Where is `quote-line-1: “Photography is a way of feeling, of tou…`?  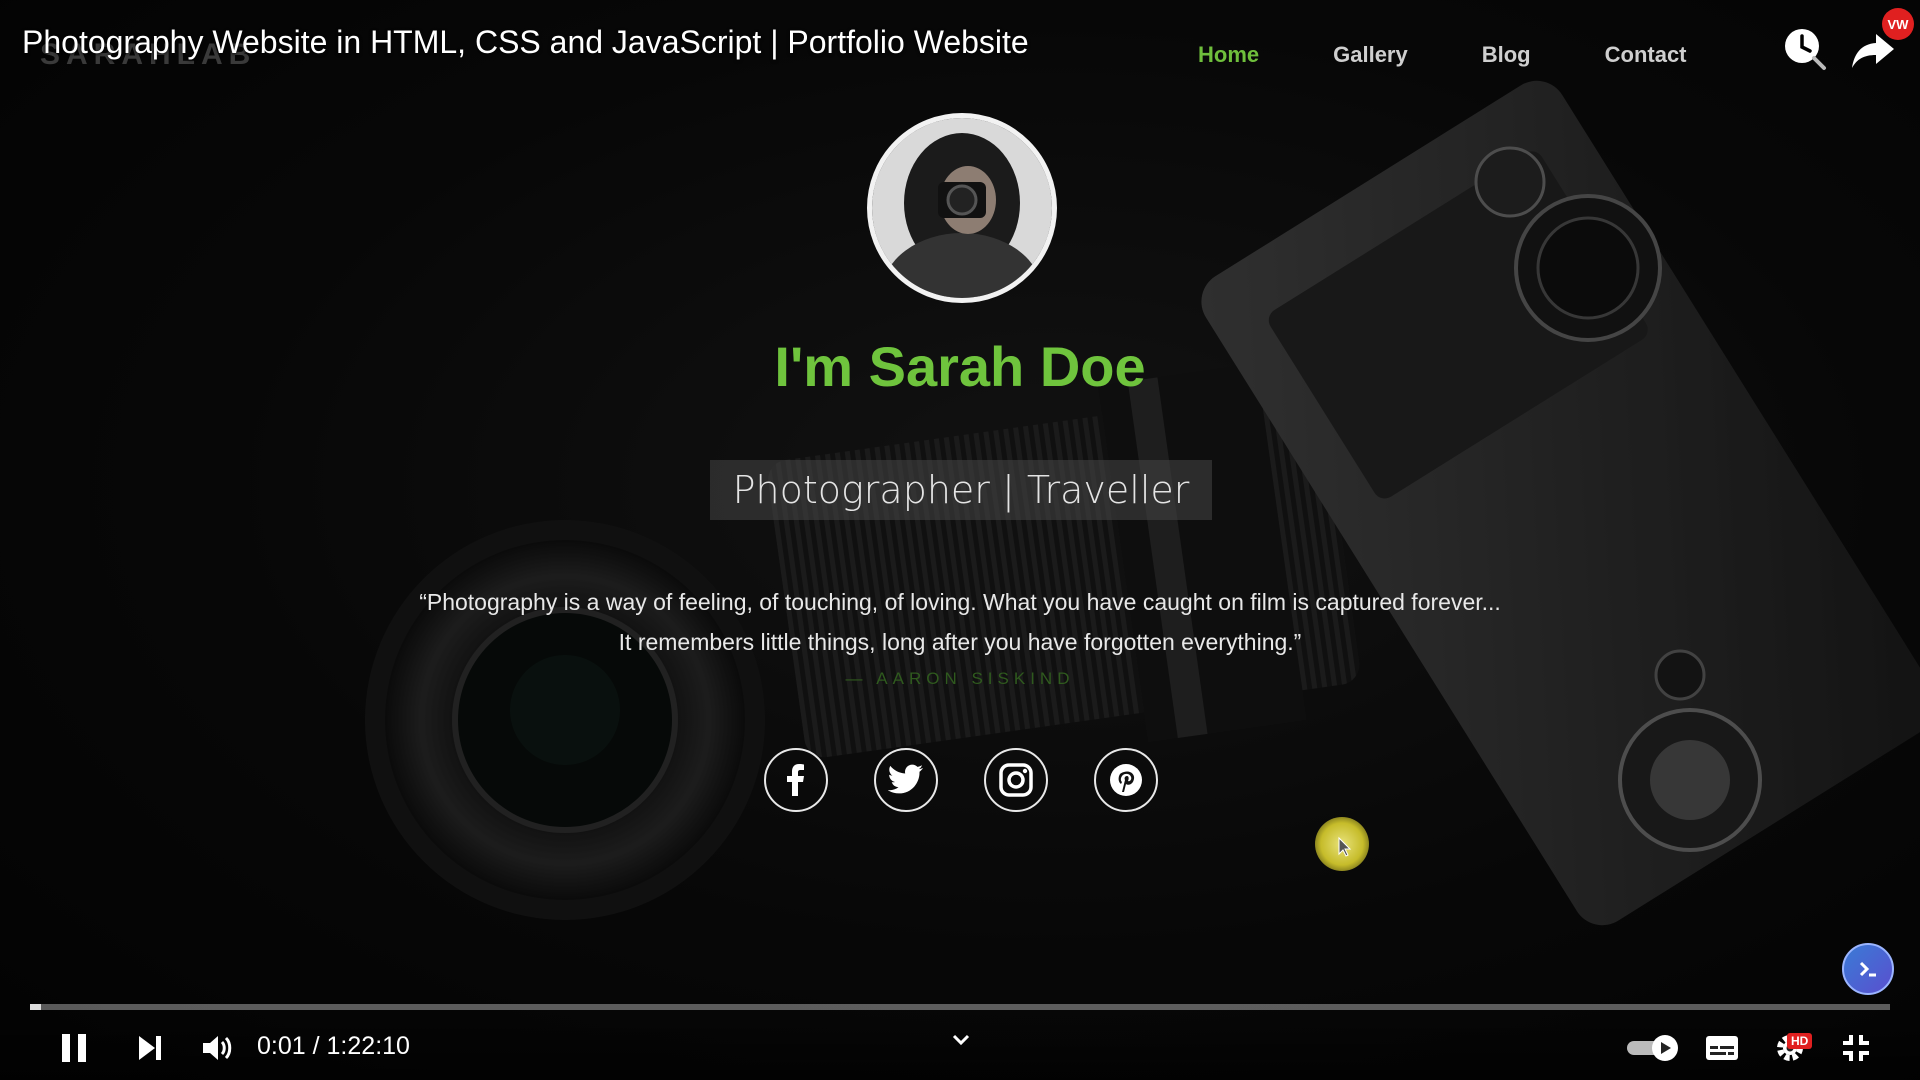
quote-line-1: “Photography is a way of feeling, of tou… is located at coordinates (960, 602).